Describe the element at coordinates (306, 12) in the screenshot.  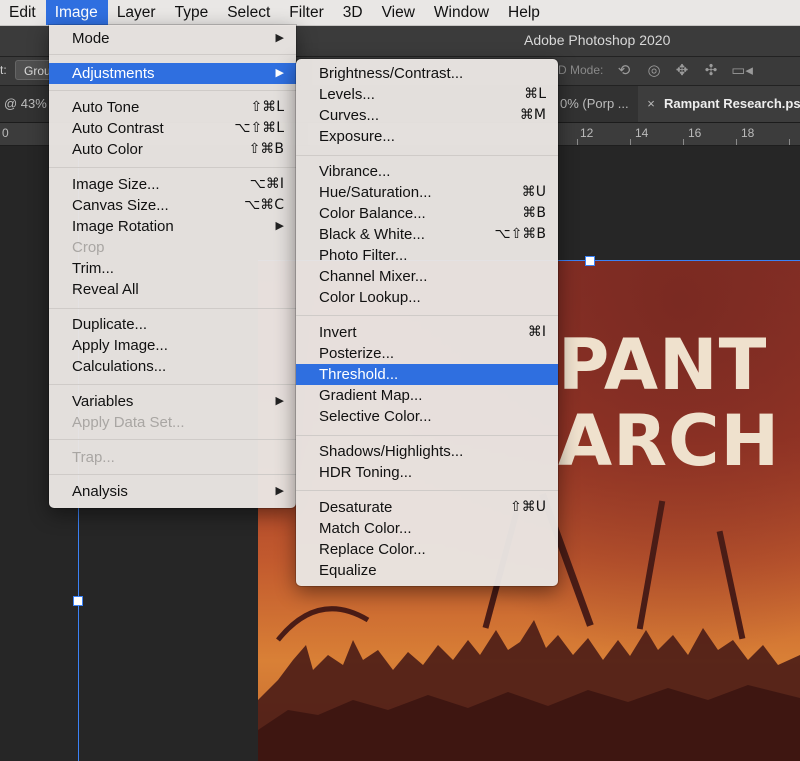
I see `menu-filter: Filter` at that location.